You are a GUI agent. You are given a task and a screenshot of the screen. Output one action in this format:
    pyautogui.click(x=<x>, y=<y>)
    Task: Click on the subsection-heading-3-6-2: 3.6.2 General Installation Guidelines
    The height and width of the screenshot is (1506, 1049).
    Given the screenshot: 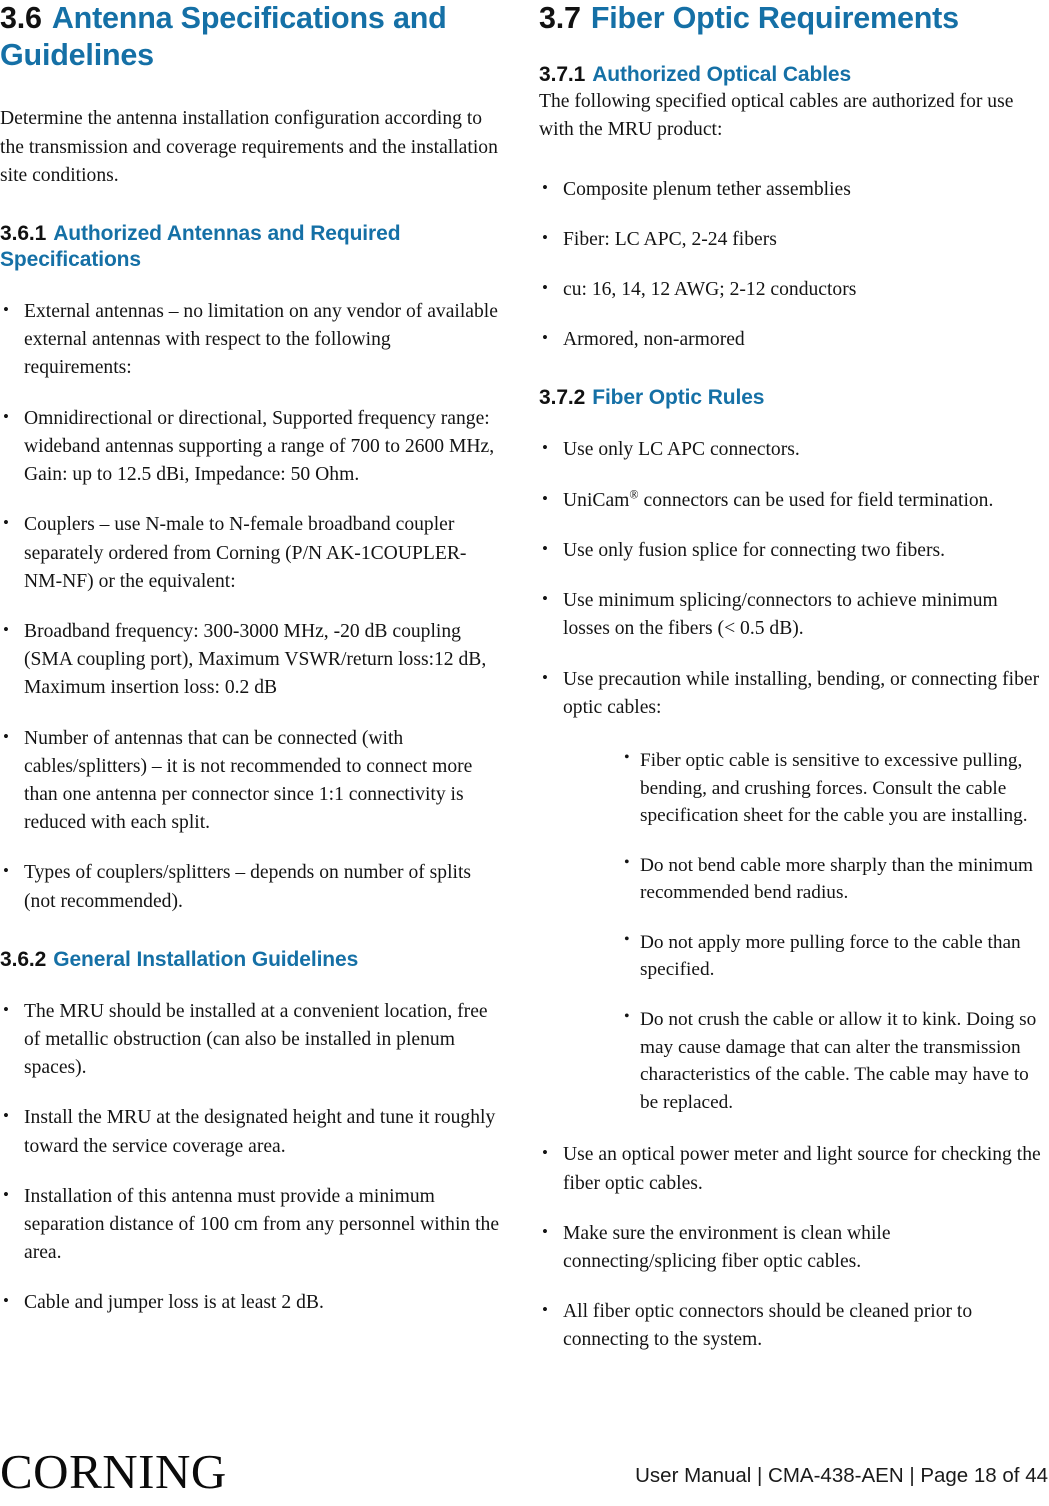 What is the action you would take?
    pyautogui.click(x=251, y=960)
    